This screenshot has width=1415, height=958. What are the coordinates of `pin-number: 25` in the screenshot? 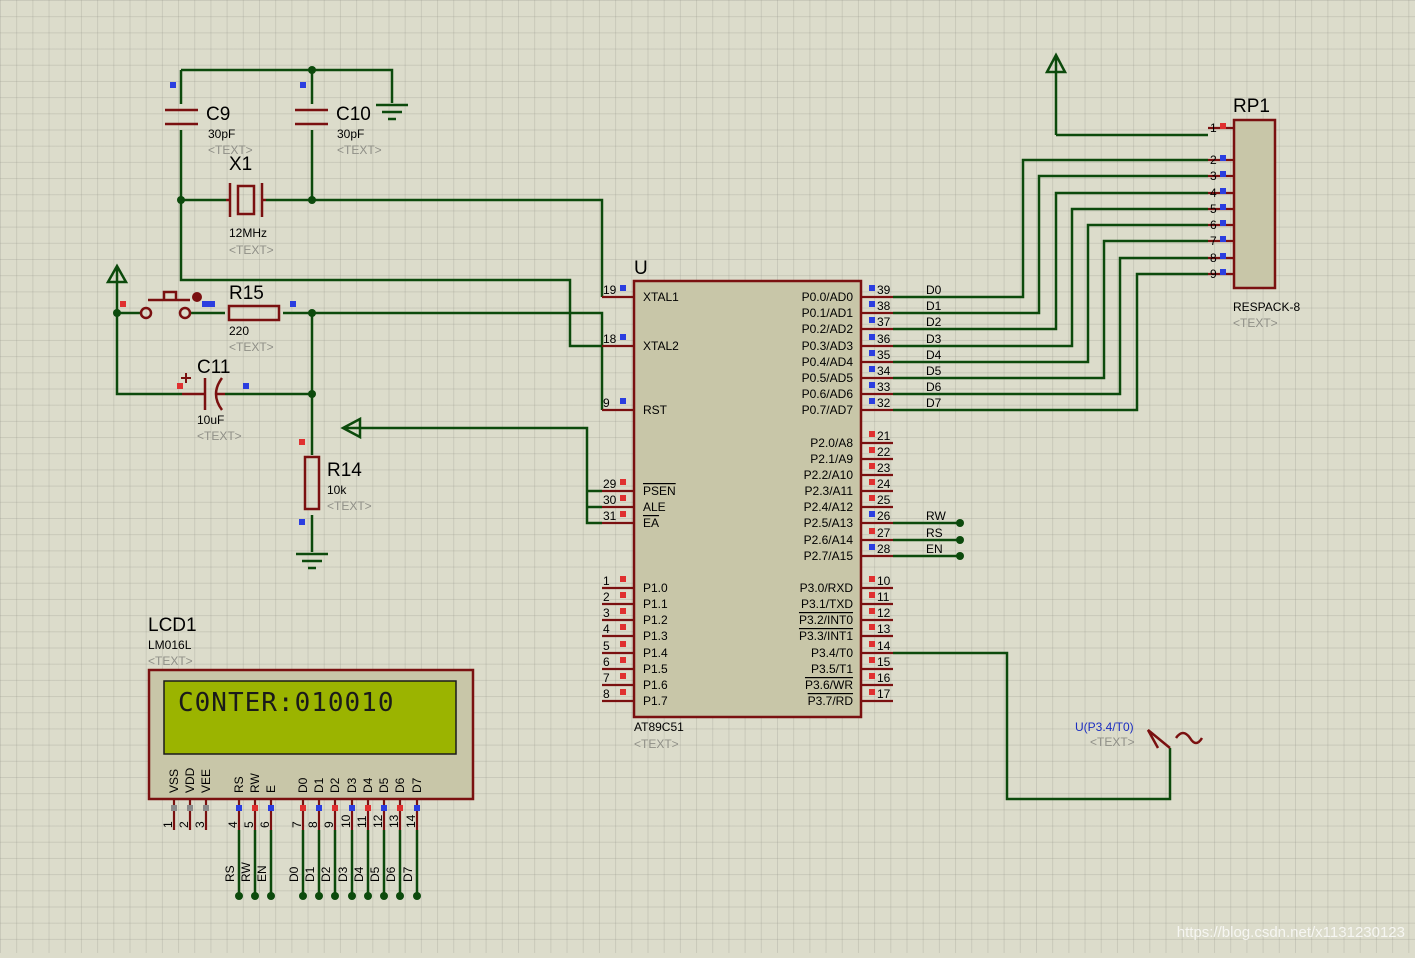 It's located at (884, 500).